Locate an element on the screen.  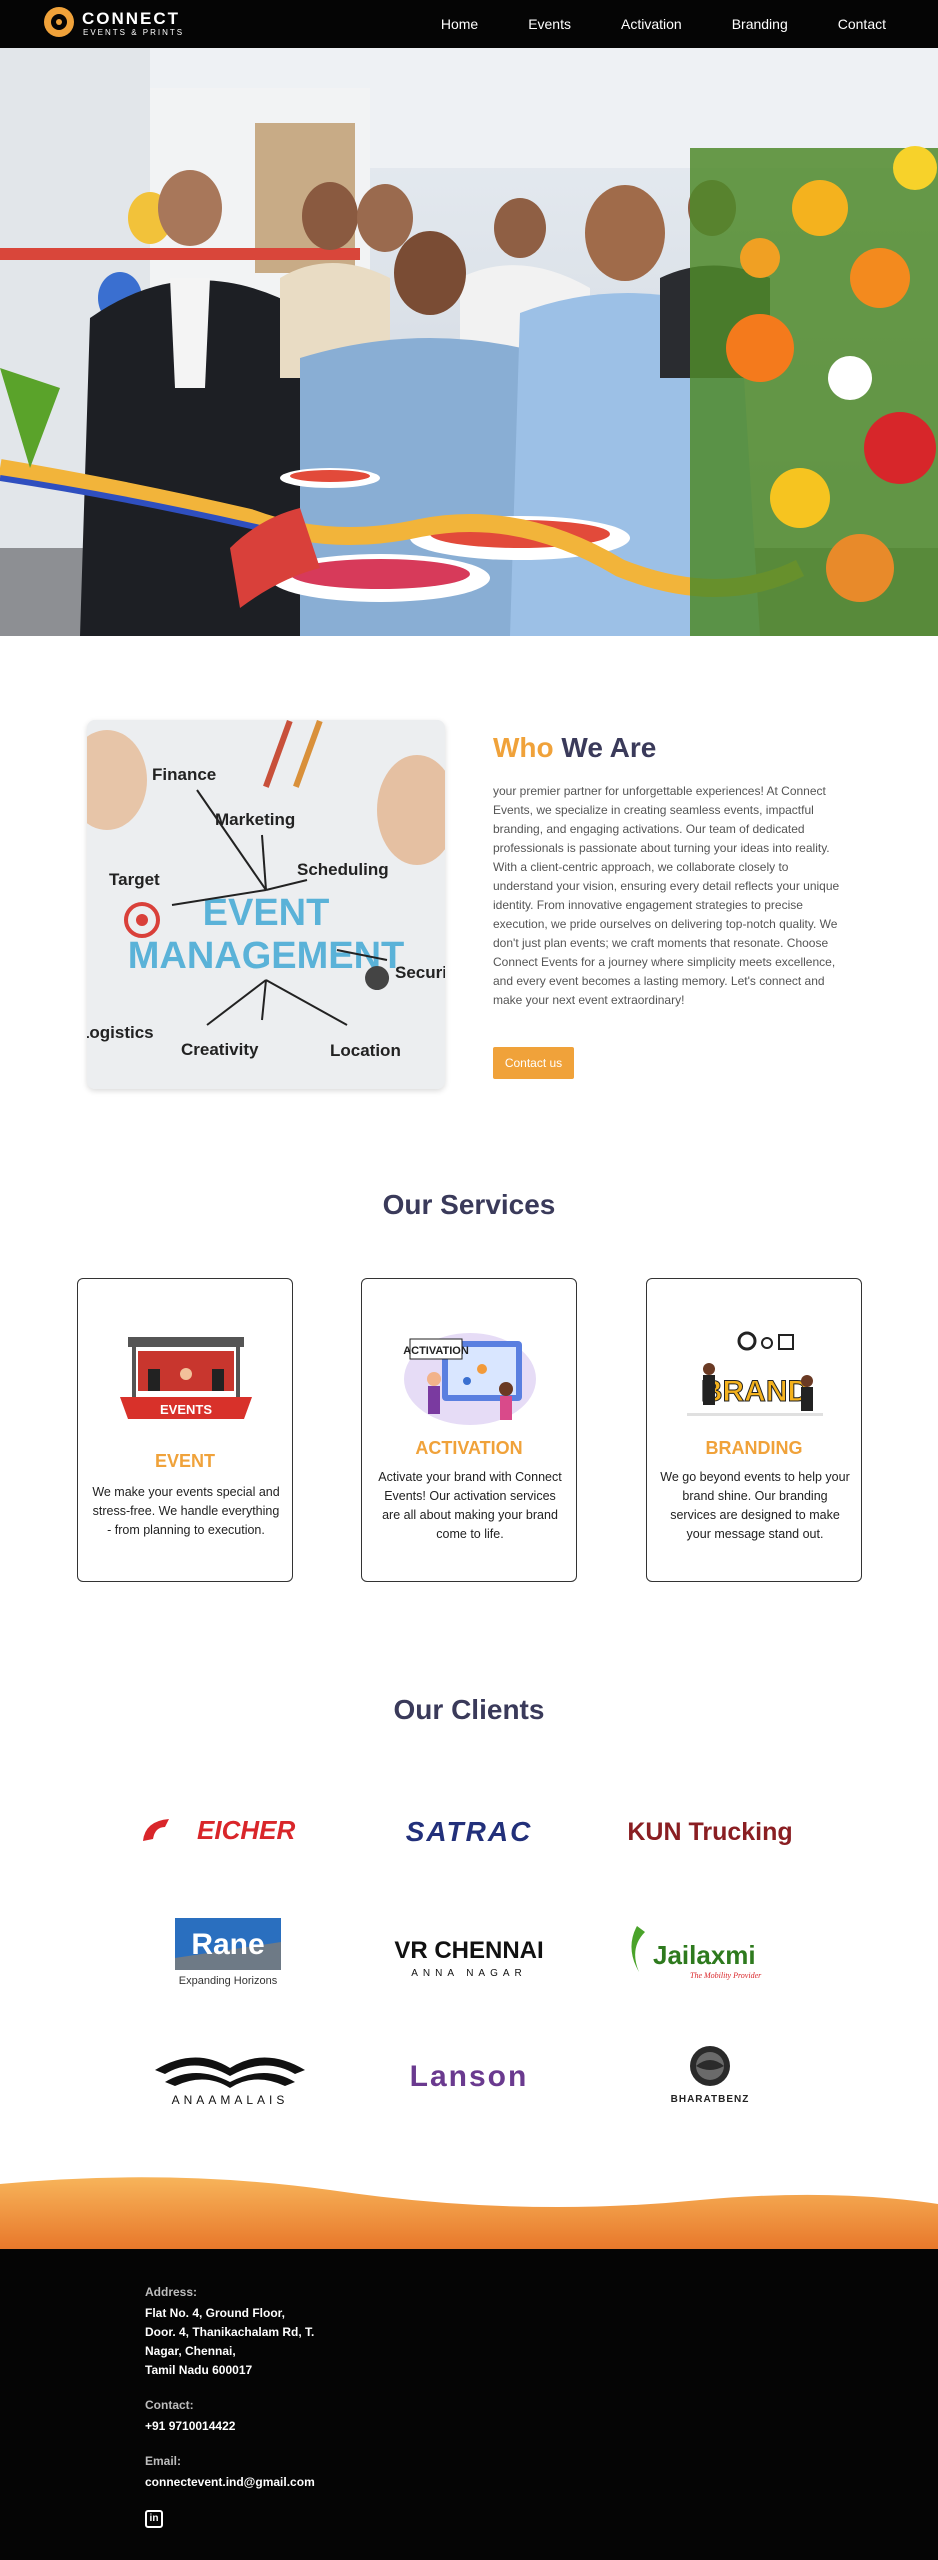
nav-link-events: Events is located at coordinates (549, 24).